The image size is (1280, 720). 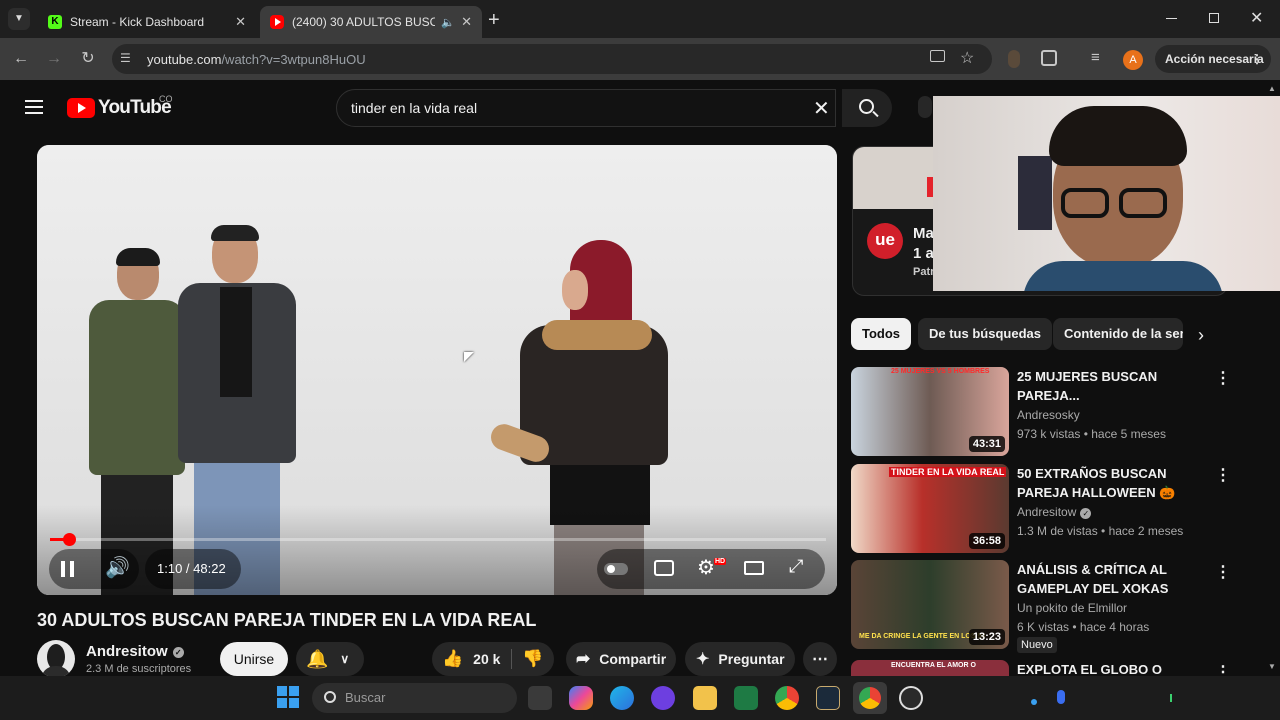 What do you see at coordinates (56, 659) in the screenshot?
I see `channel-avatar` at bounding box center [56, 659].